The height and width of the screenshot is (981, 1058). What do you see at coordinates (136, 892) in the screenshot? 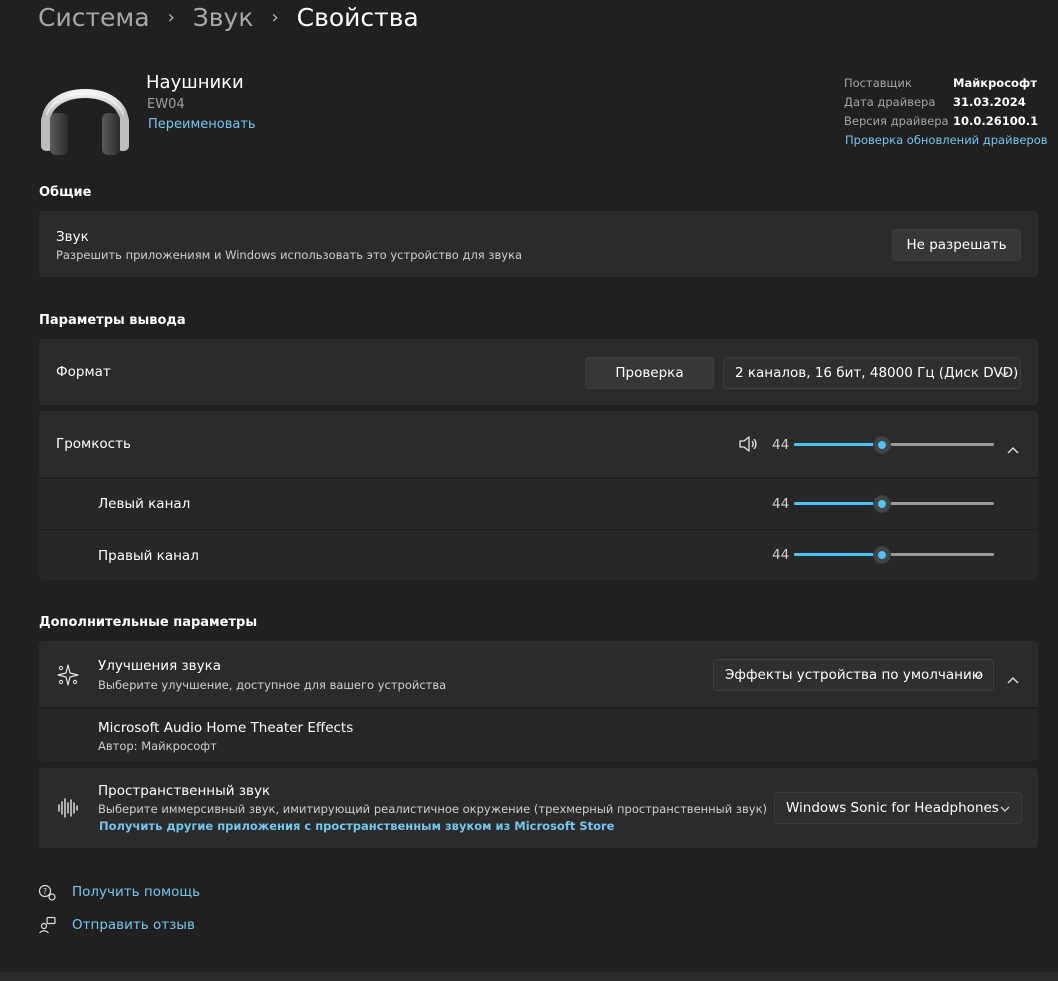
I see `get-help-link: Получить помощь` at bounding box center [136, 892].